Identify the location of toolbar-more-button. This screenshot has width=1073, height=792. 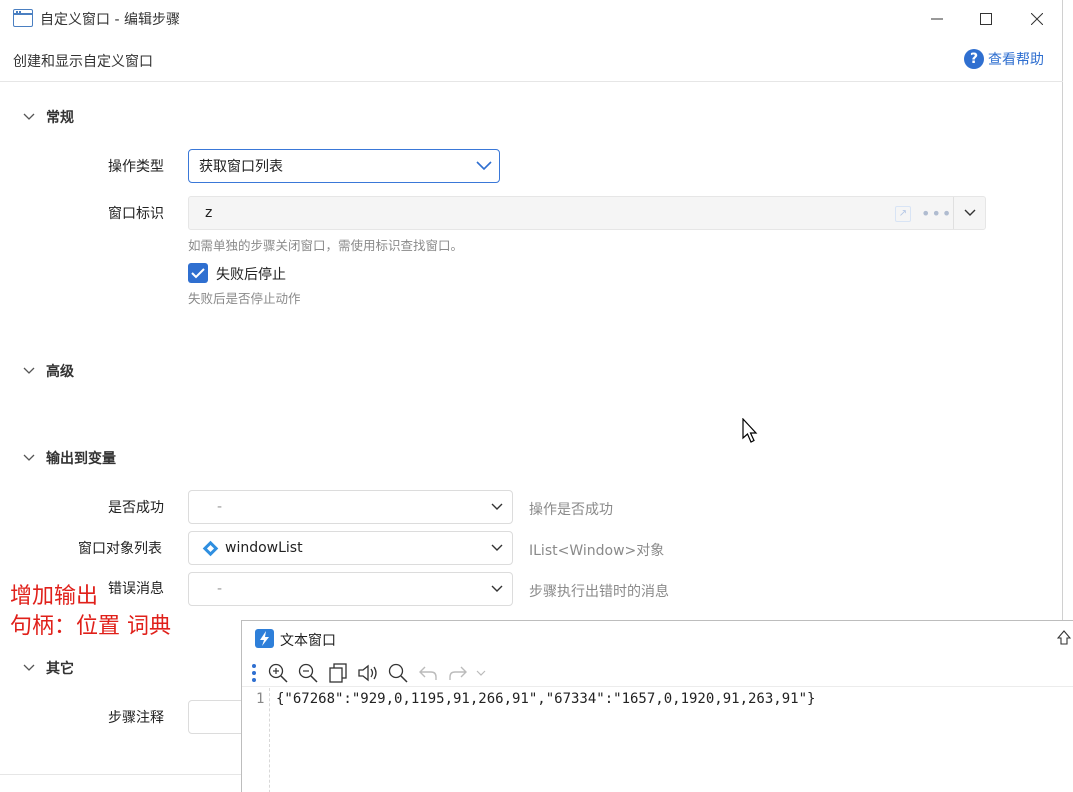
(481, 673).